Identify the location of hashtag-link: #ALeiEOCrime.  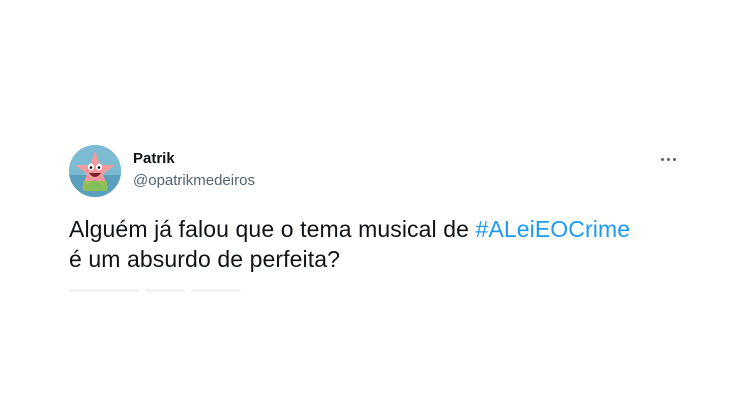
(553, 229).